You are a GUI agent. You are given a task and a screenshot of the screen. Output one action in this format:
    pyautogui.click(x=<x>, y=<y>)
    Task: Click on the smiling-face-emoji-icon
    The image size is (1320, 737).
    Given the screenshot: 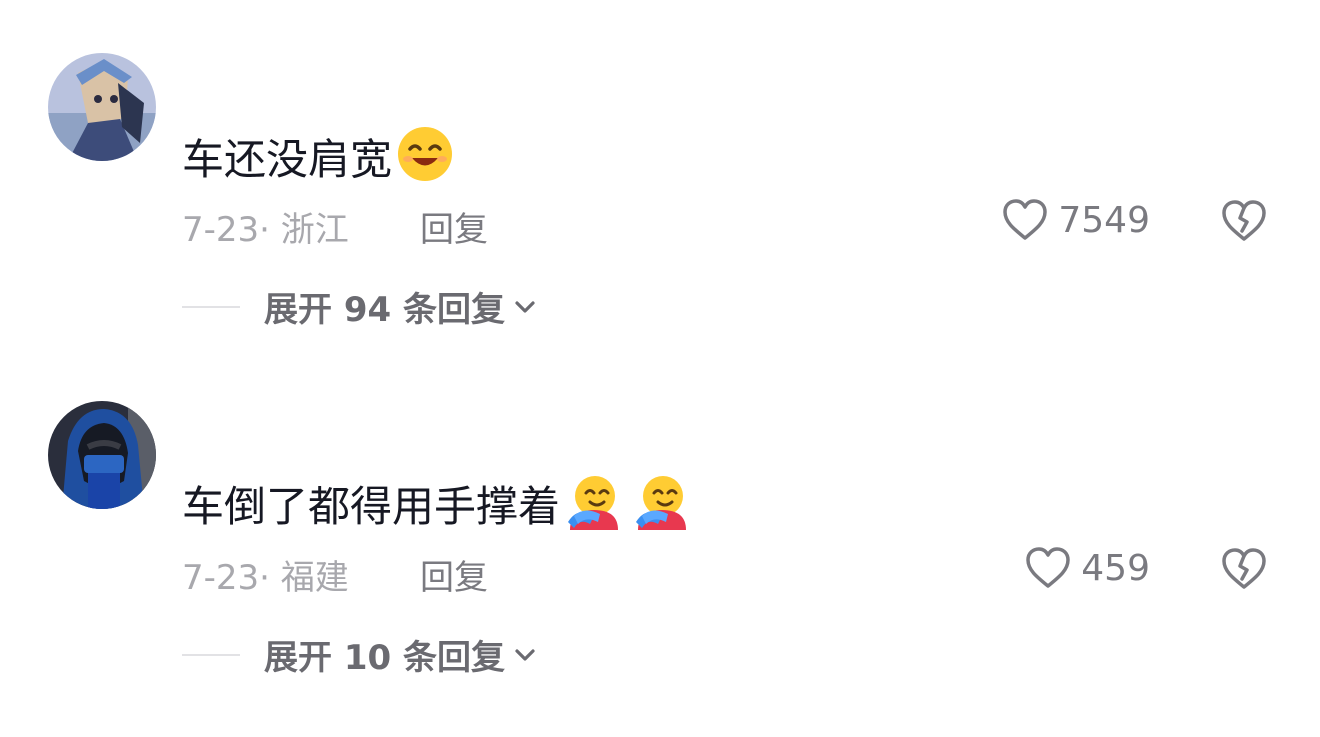 What is the action you would take?
    pyautogui.click(x=425, y=159)
    